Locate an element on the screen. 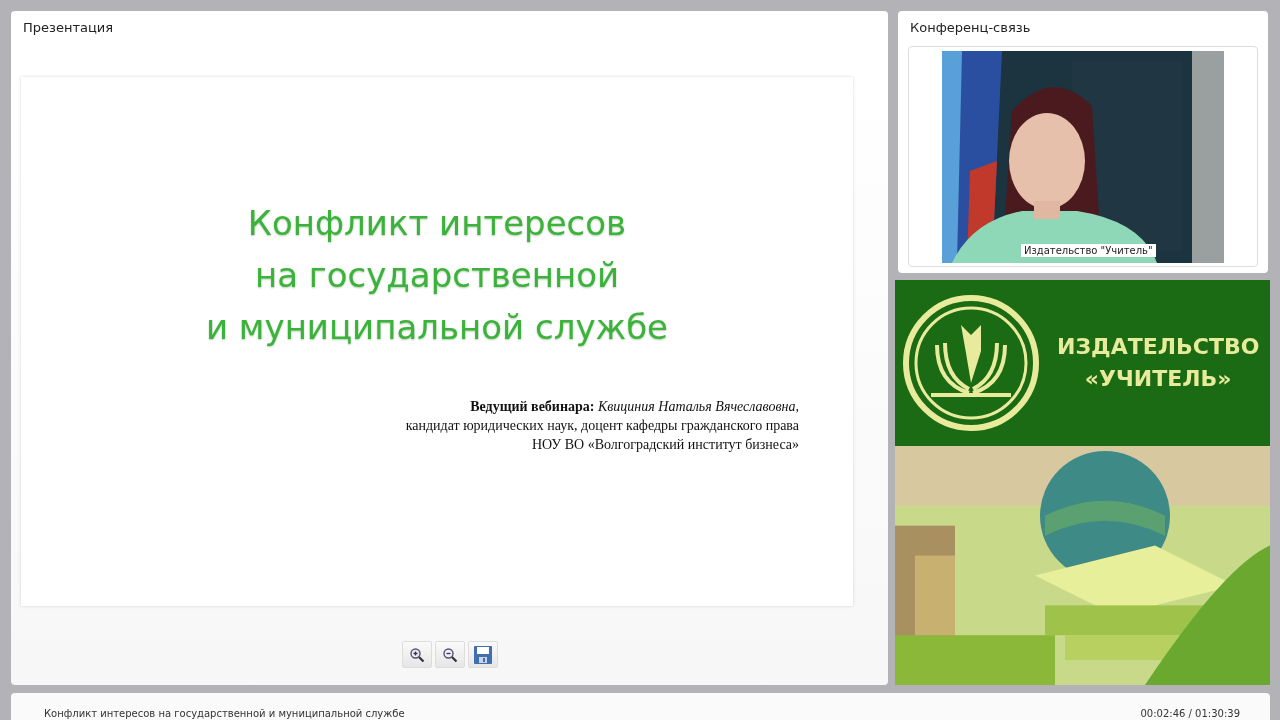  zoom-in-icon is located at coordinates (416, 654).